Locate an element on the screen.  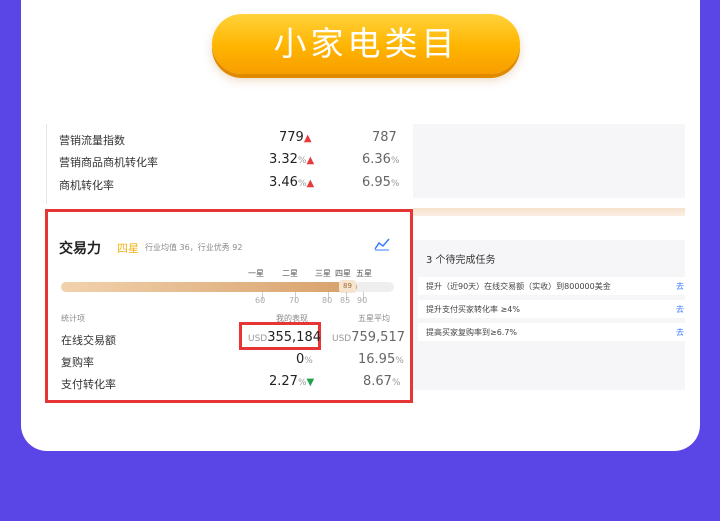
trade-row-gmv: 在线交易额 USD355,184 USD759,517 is located at coordinates (233, 339).